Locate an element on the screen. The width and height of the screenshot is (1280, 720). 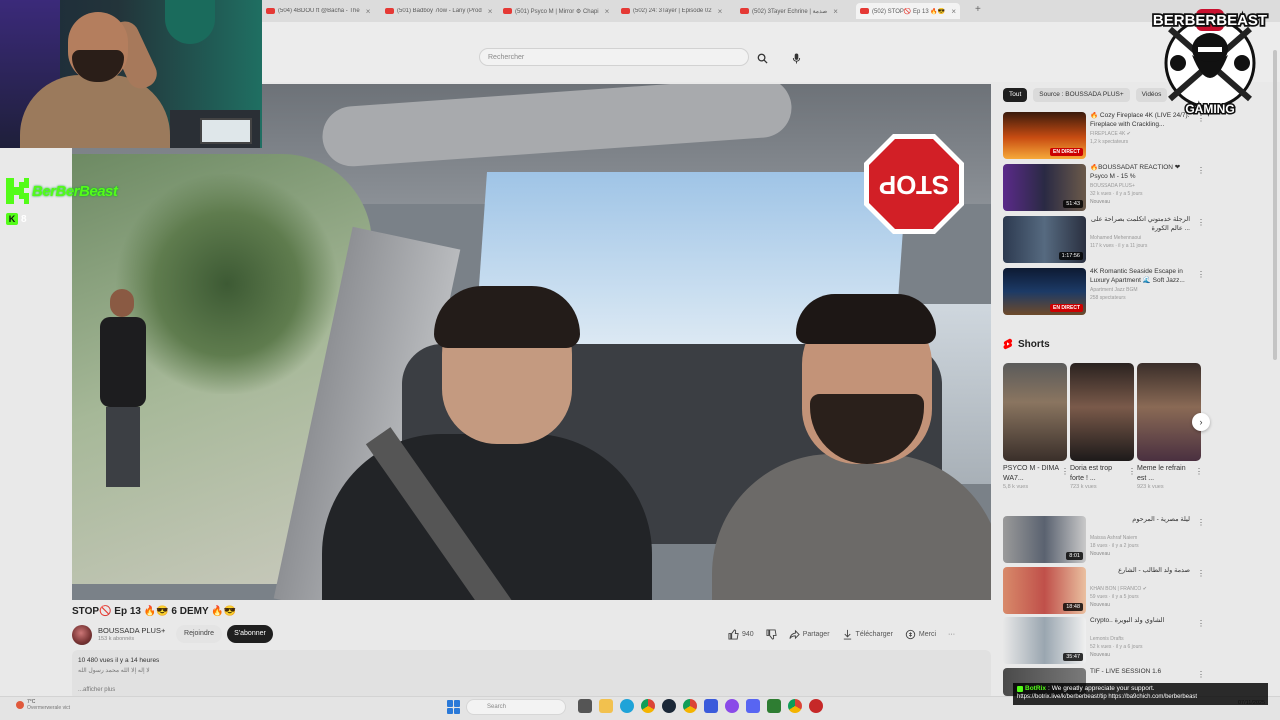
weather-widget: 7°C Overmerwerale vict is located at coordinates (43, 705).